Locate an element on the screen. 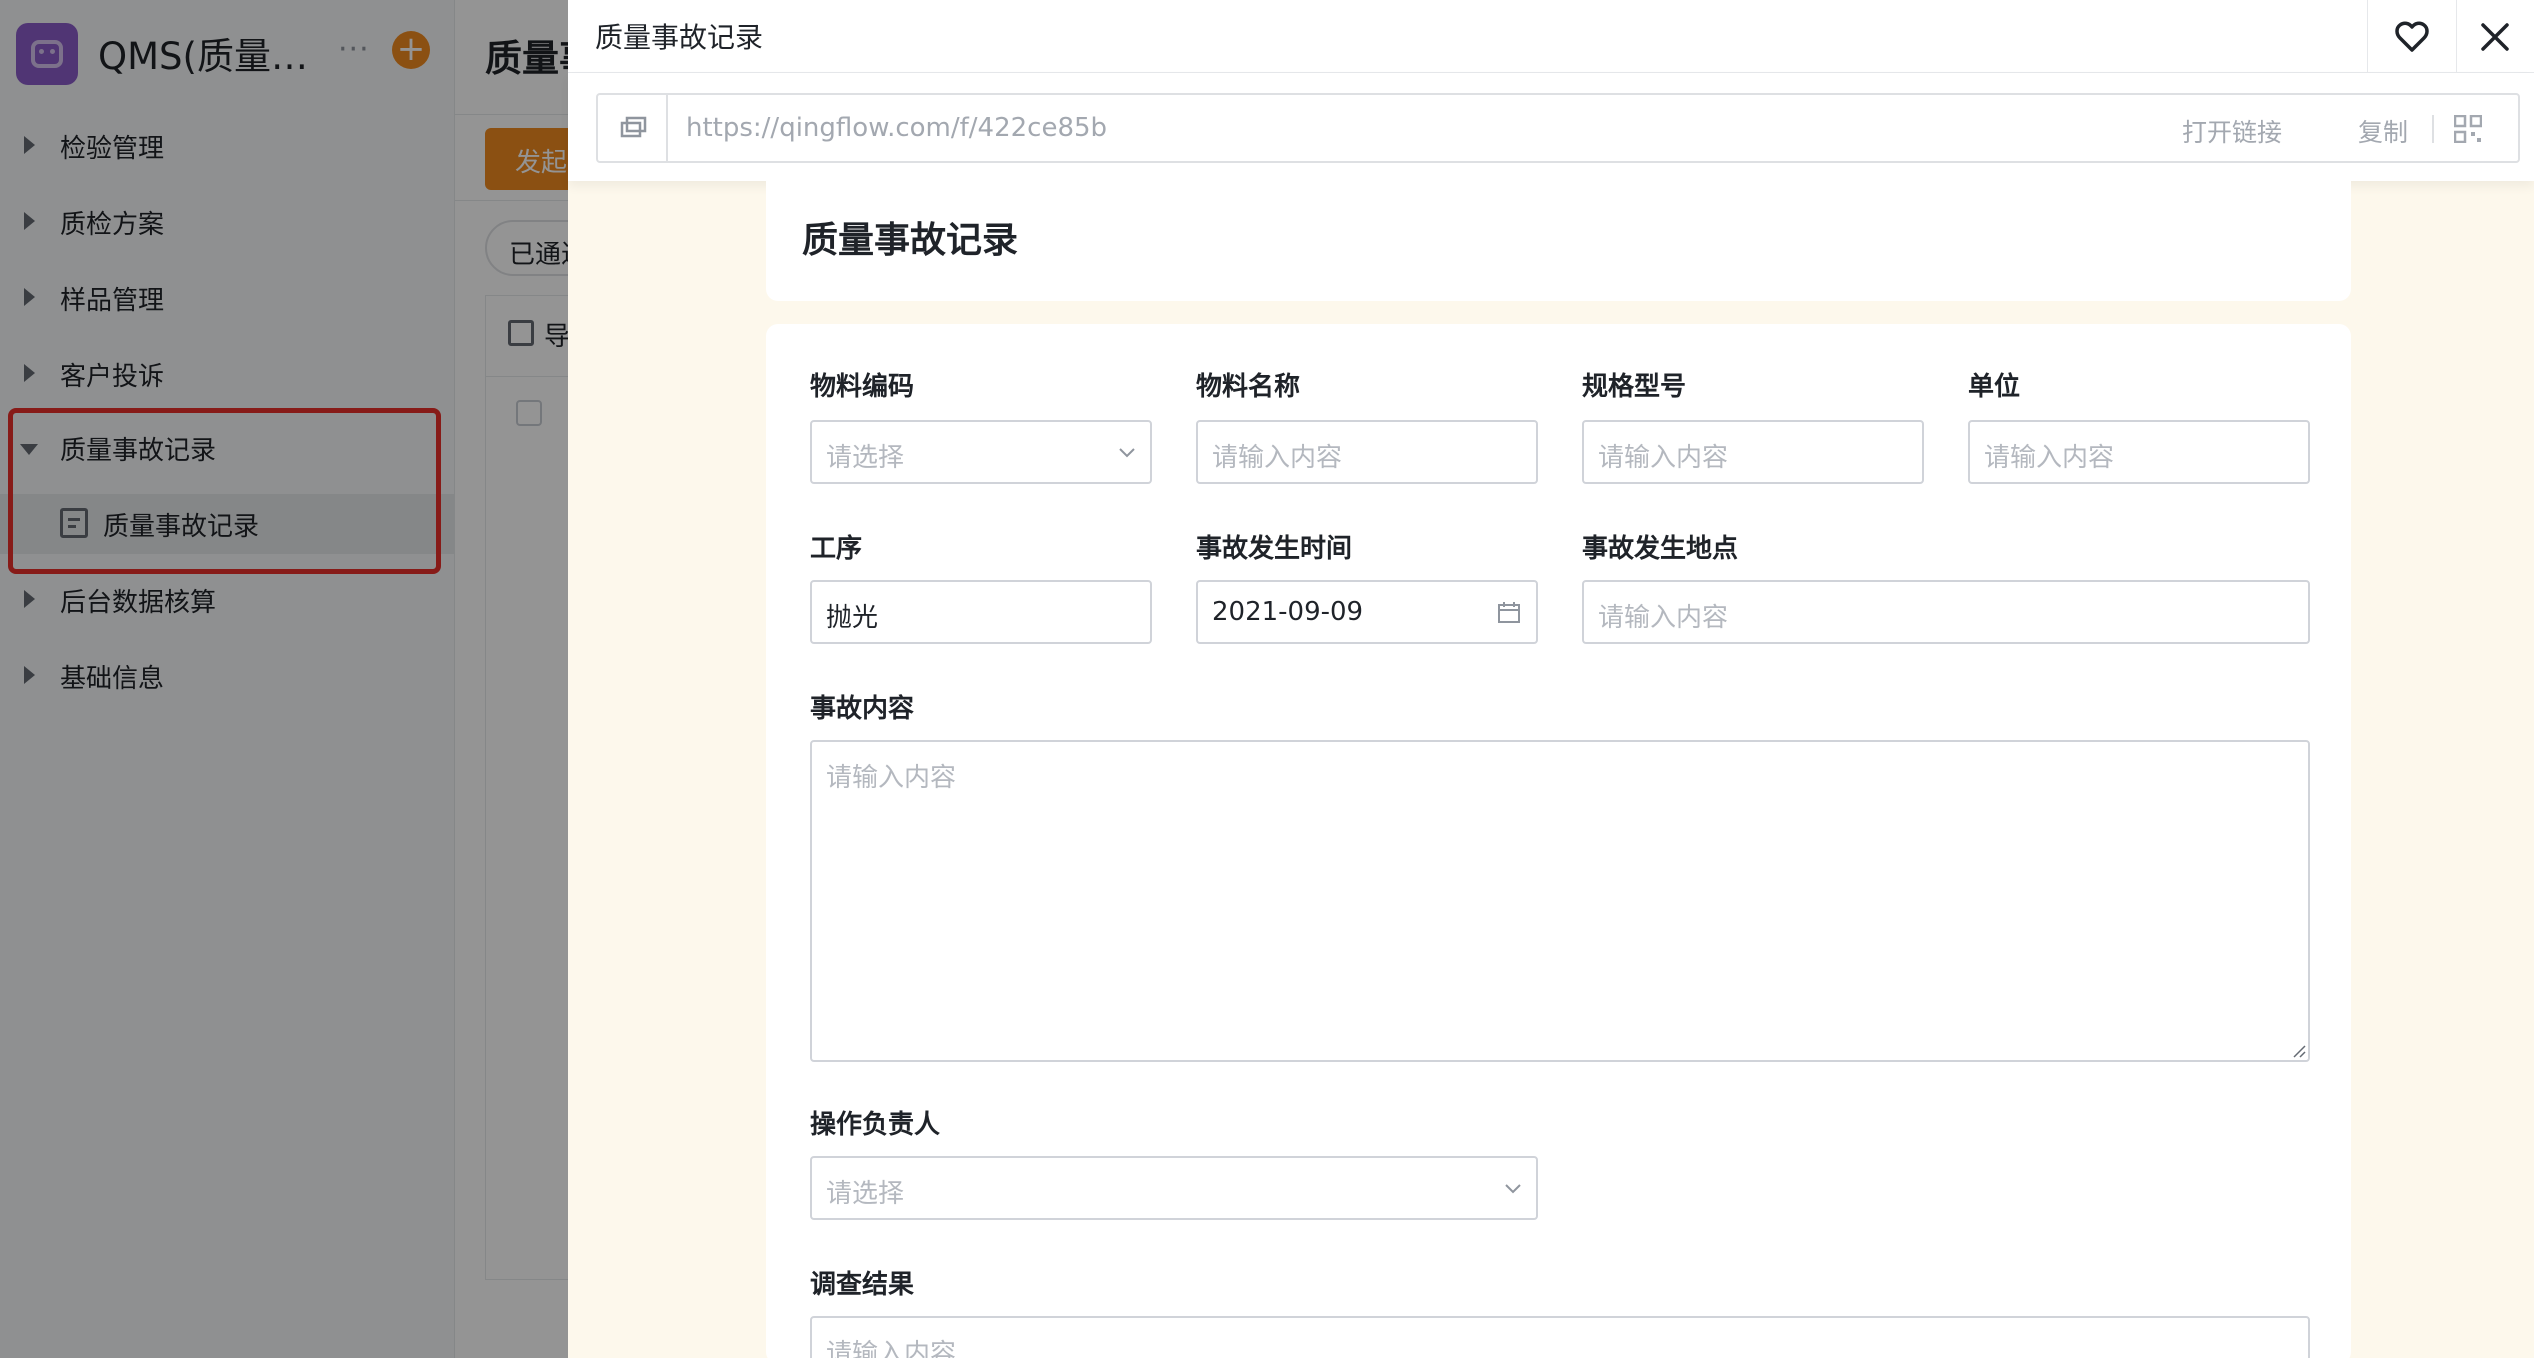 The width and height of the screenshot is (2534, 1358). material-code-label: 物料编码 is located at coordinates (862, 387).